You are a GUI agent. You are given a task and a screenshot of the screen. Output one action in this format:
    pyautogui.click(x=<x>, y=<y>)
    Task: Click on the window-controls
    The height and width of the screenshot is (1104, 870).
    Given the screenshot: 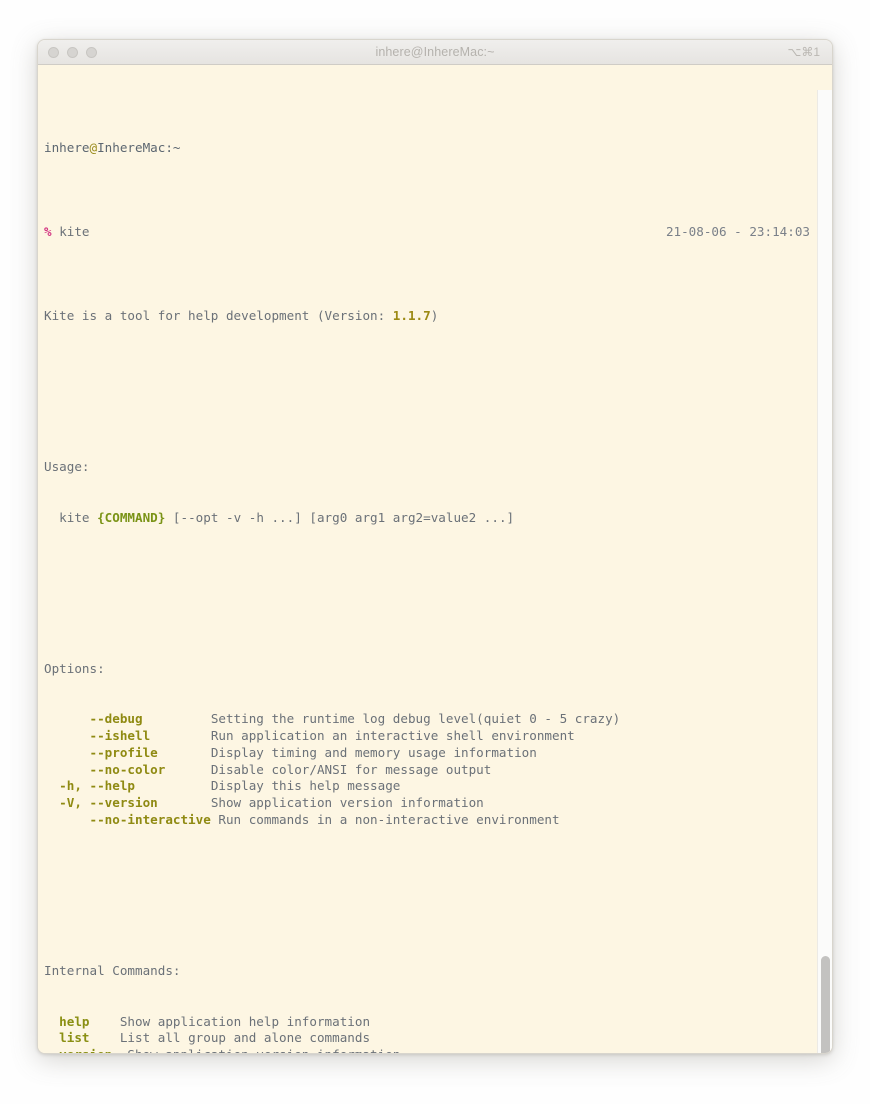 What is the action you would take?
    pyautogui.click(x=72, y=52)
    